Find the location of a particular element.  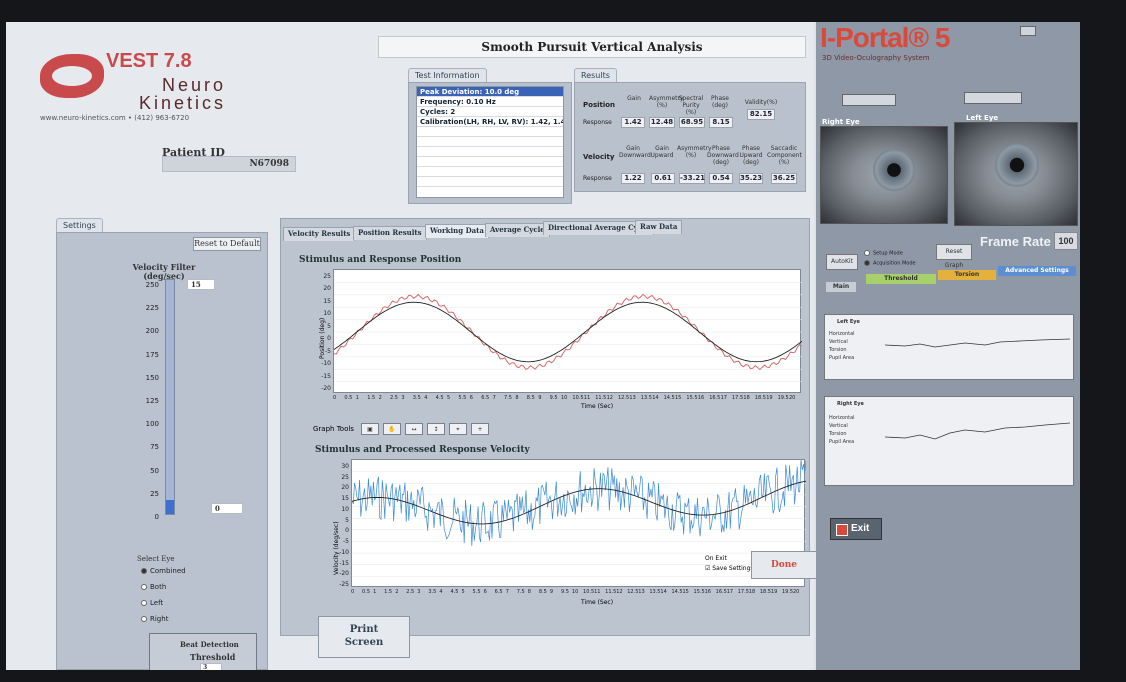

autokit-button: AutoKit is located at coordinates (842, 262).